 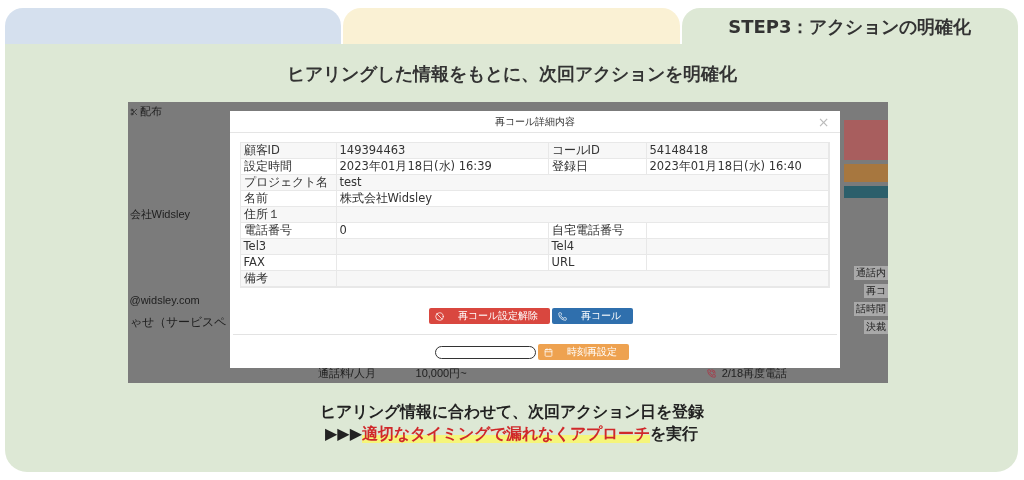 I want to click on field-label: 設定時間, so click(x=288, y=167).